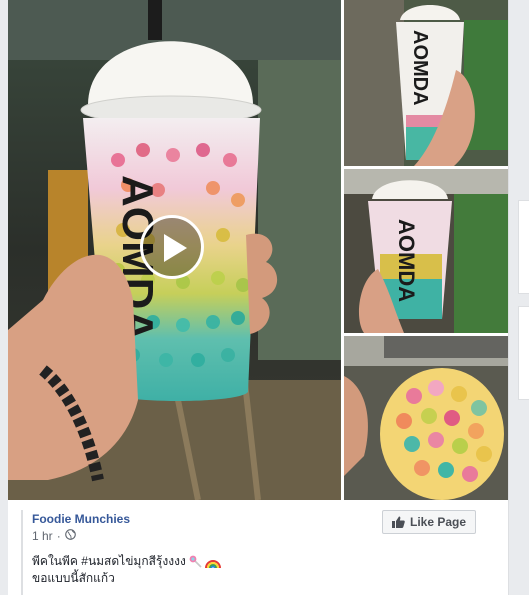 This screenshot has width=529, height=595. Describe the element at coordinates (195, 561) in the screenshot. I see `lollipop-icon` at that location.